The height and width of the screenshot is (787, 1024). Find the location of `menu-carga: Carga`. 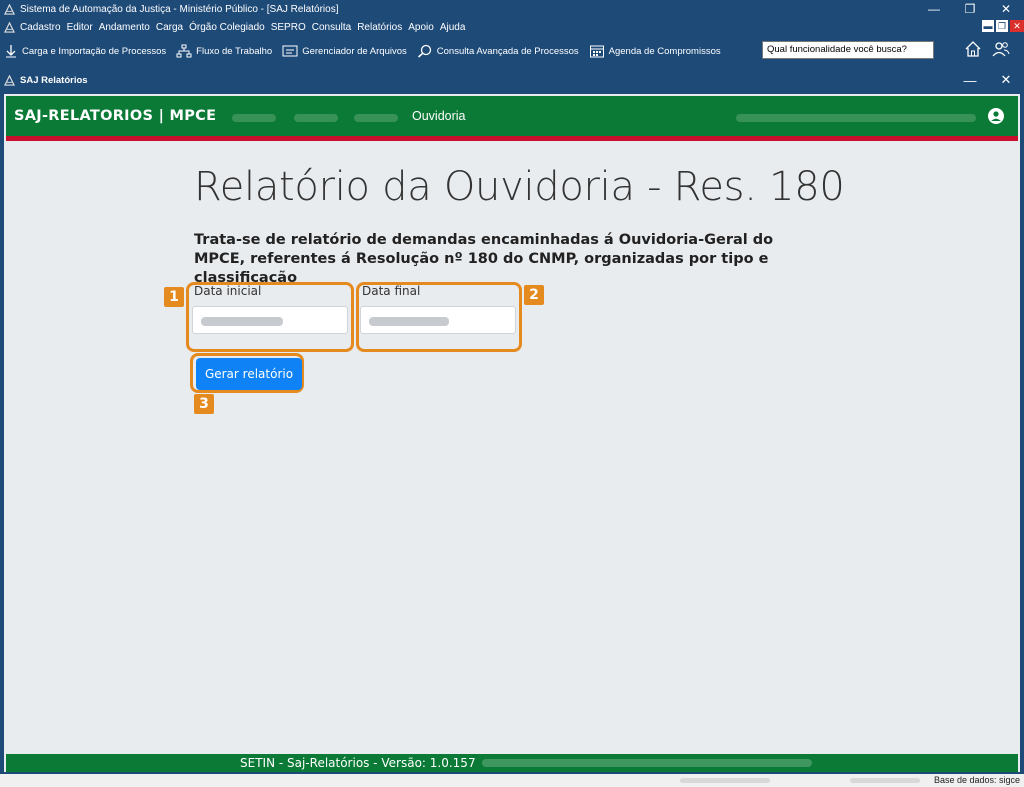

menu-carga: Carga is located at coordinates (169, 27).